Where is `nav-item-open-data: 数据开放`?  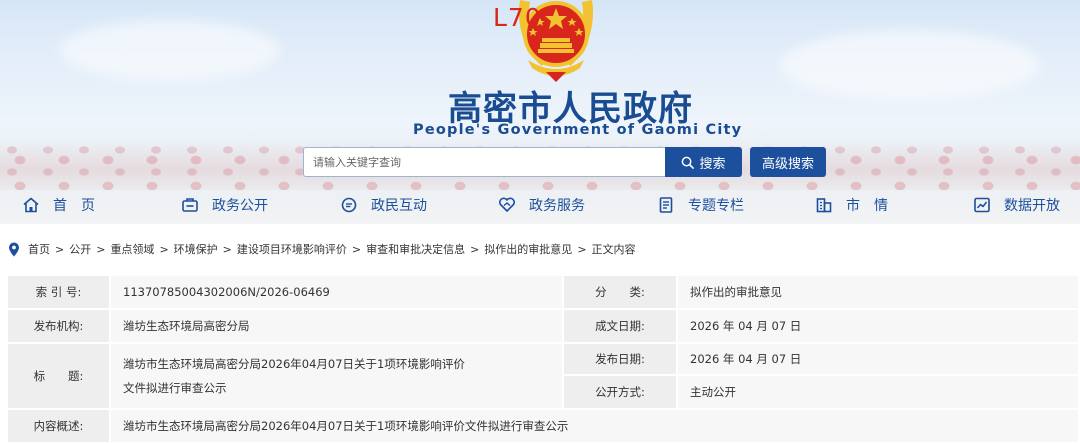 nav-item-open-data: 数据开放 is located at coordinates (1016, 205).